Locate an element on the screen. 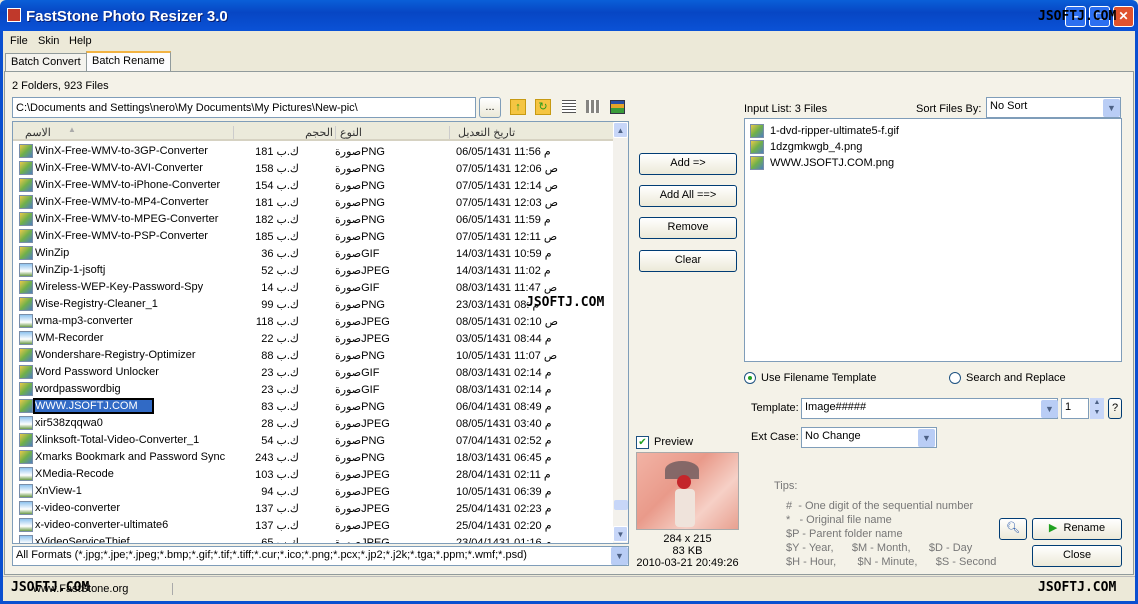 The height and width of the screenshot is (604, 1138). preview-checkbox: ✔ is located at coordinates (642, 442).